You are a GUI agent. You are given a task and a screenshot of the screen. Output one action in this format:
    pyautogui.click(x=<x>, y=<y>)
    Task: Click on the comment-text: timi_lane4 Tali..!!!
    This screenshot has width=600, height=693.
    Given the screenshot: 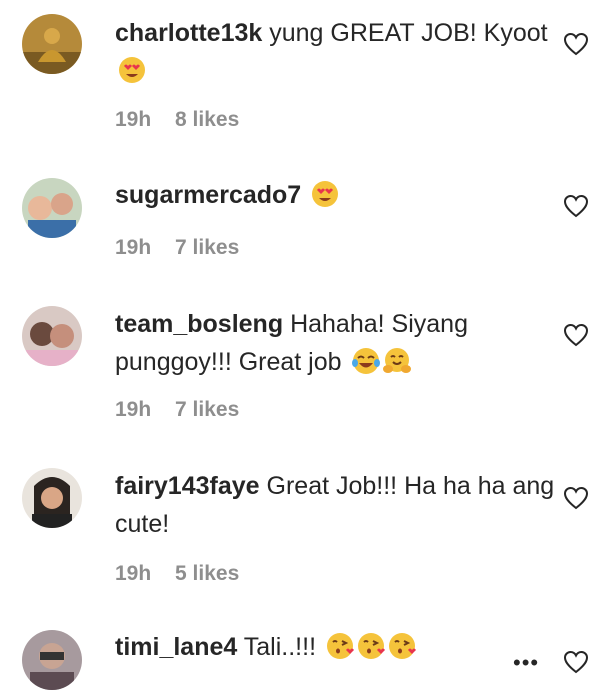 What is the action you would take?
    pyautogui.click(x=335, y=647)
    